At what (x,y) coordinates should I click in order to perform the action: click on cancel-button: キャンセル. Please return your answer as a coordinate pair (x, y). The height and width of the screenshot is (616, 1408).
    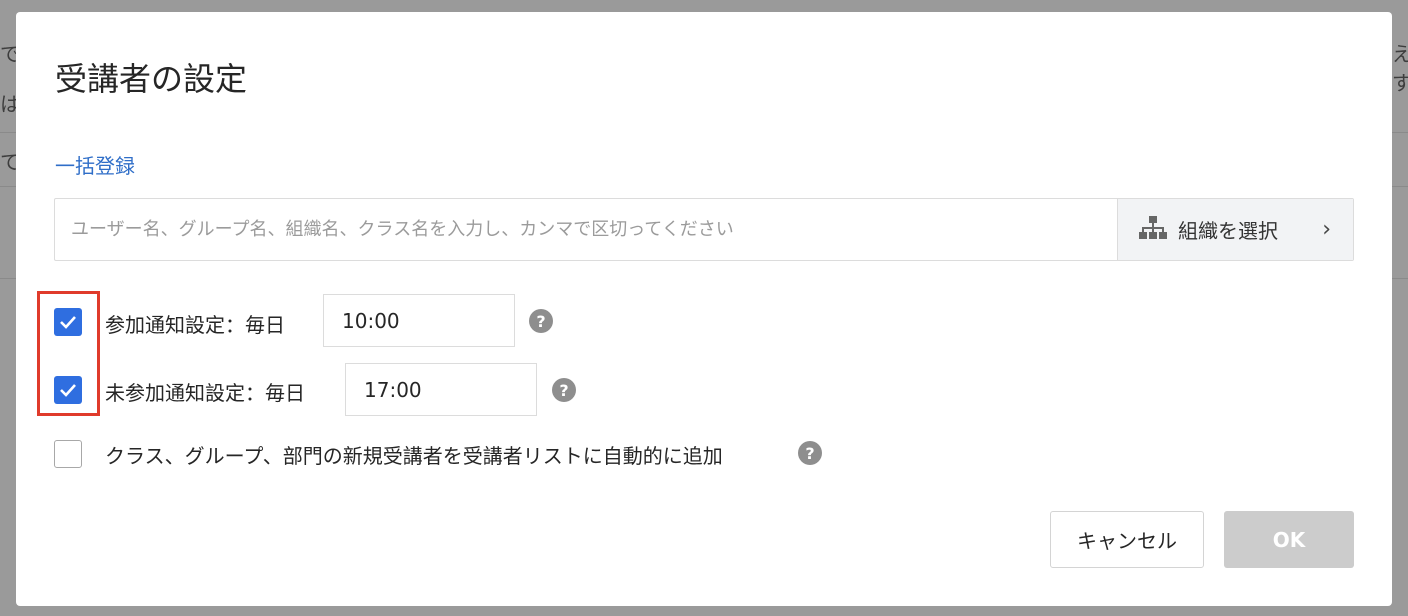
    Looking at the image, I should click on (1127, 539).